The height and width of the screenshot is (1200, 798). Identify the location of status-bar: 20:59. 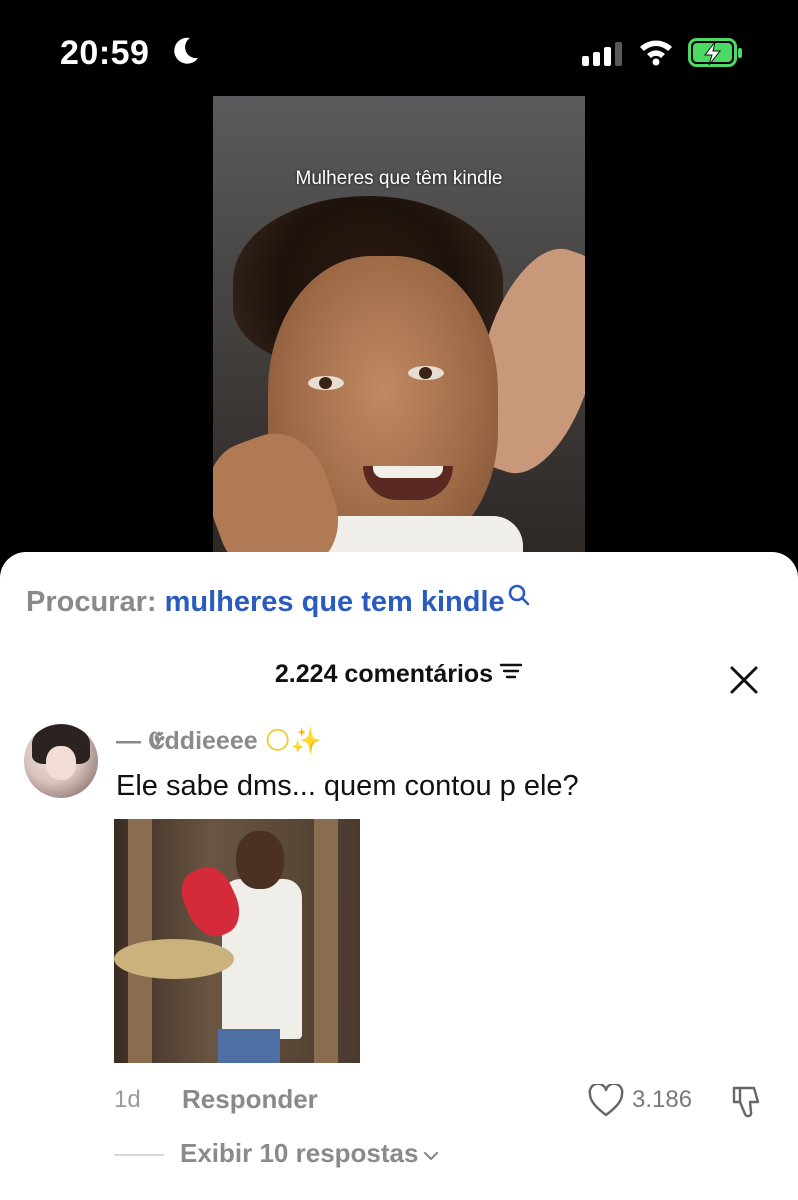
(399, 50).